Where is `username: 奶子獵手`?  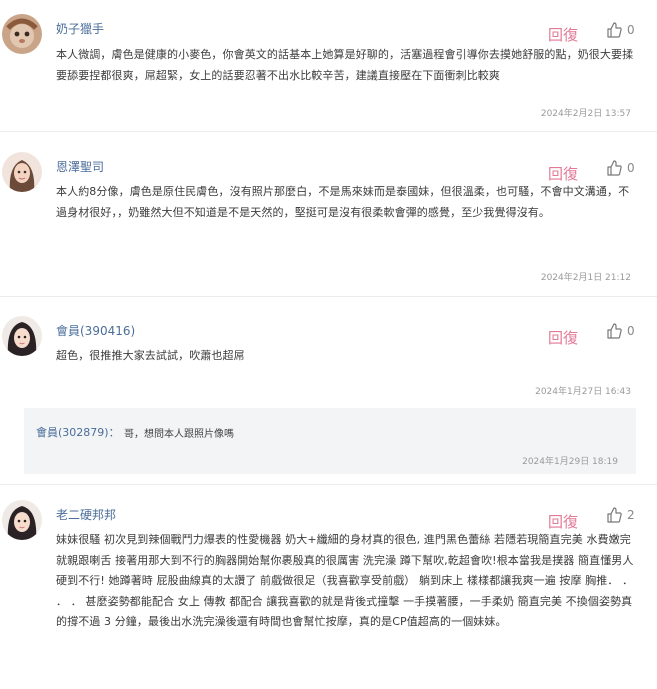
username: 奶子獵手 is located at coordinates (80, 28).